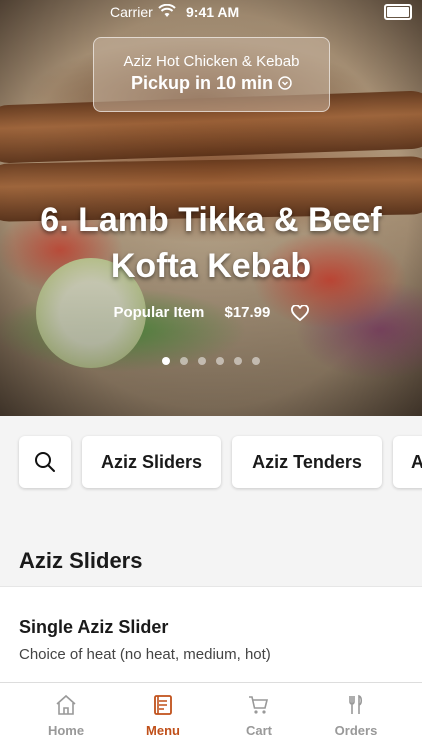 The image size is (422, 751). What do you see at coordinates (163, 715) in the screenshot?
I see `tab-menu: Menu` at bounding box center [163, 715].